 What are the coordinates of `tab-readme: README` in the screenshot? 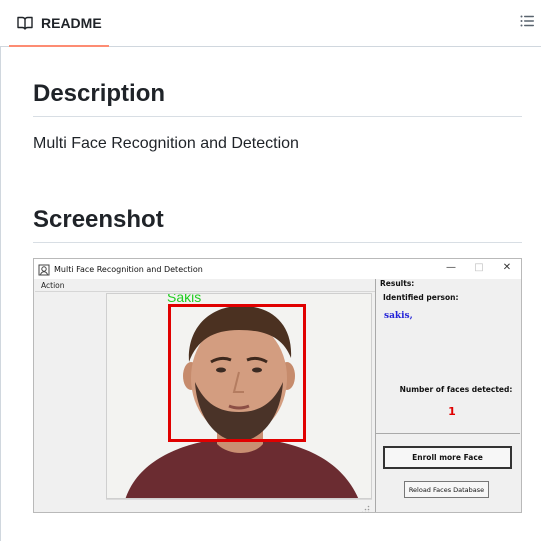 It's located at (59, 23).